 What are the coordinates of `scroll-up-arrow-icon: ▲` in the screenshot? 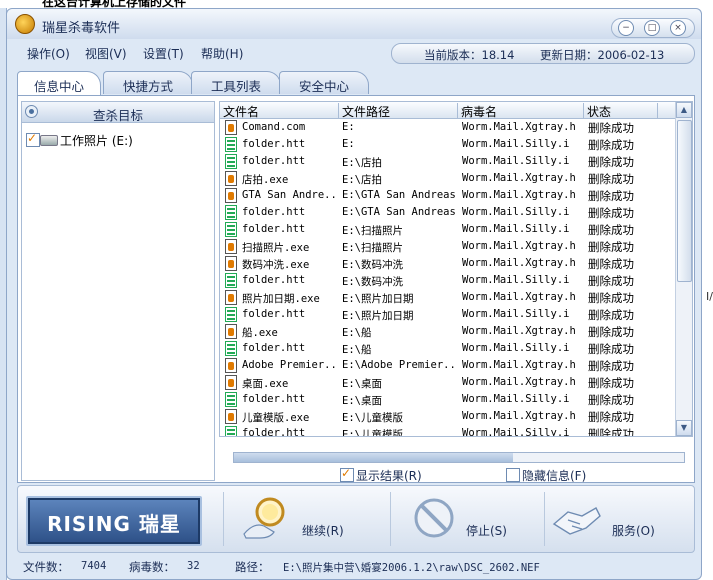 It's located at (684, 110).